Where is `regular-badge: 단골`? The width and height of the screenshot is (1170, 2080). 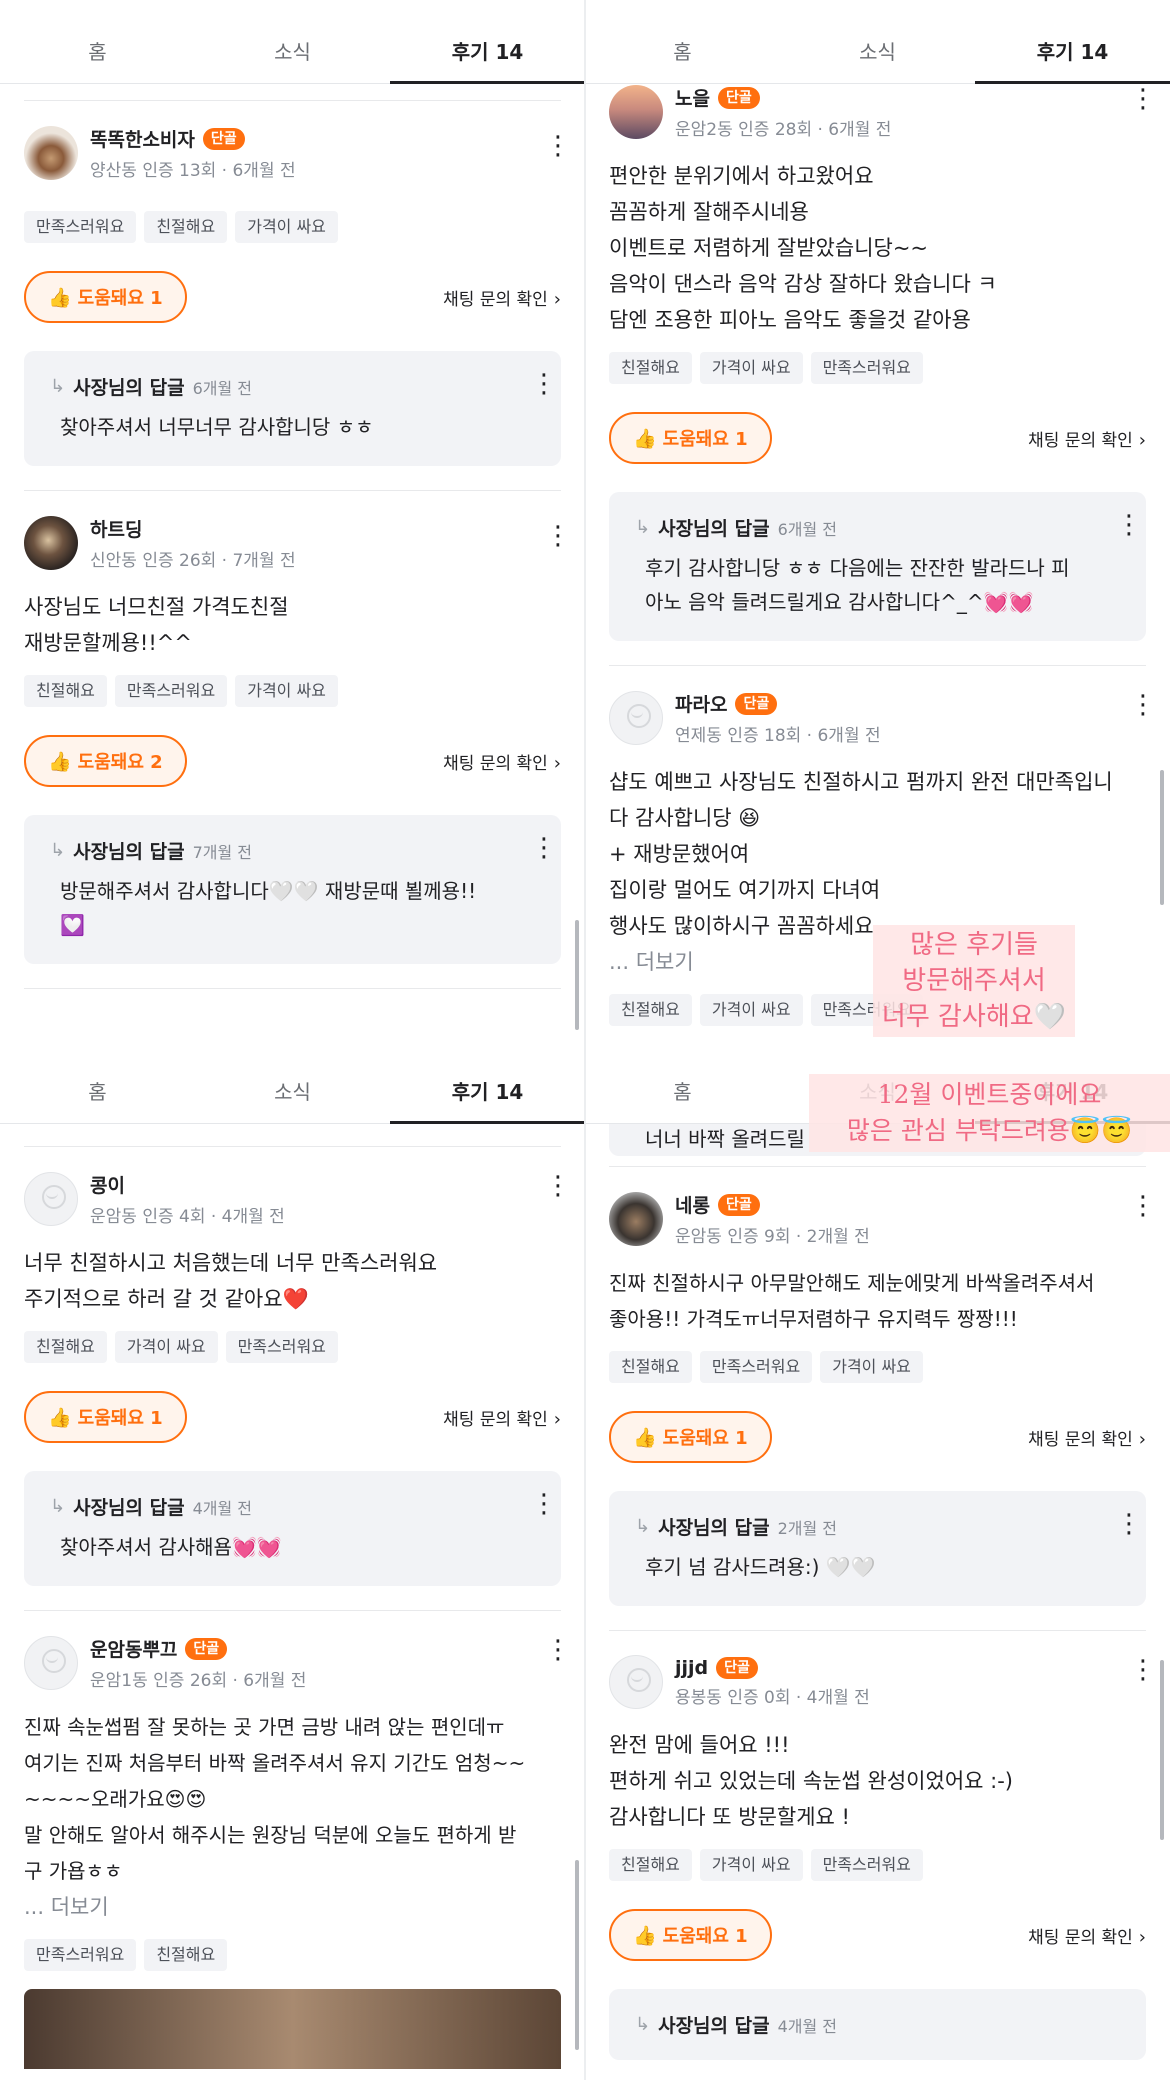
regular-badge: 단골 is located at coordinates (206, 1648).